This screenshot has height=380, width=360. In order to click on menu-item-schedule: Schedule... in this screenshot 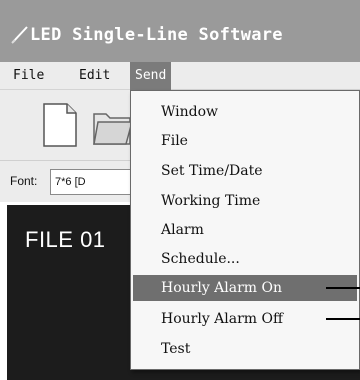, I will do `click(245, 259)`.